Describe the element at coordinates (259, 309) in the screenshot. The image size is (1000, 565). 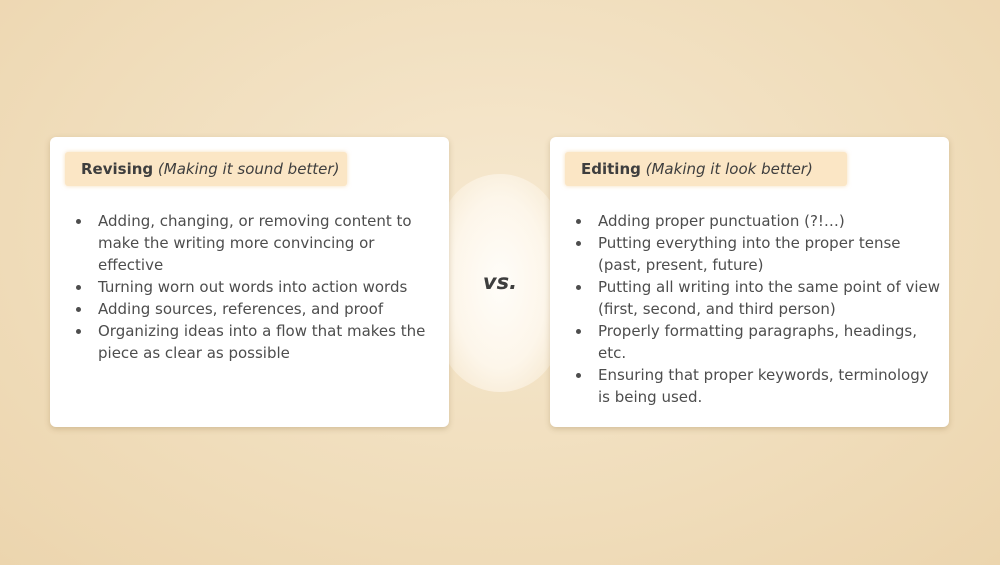
I see `list-item: Adding sources, references, and proof` at that location.